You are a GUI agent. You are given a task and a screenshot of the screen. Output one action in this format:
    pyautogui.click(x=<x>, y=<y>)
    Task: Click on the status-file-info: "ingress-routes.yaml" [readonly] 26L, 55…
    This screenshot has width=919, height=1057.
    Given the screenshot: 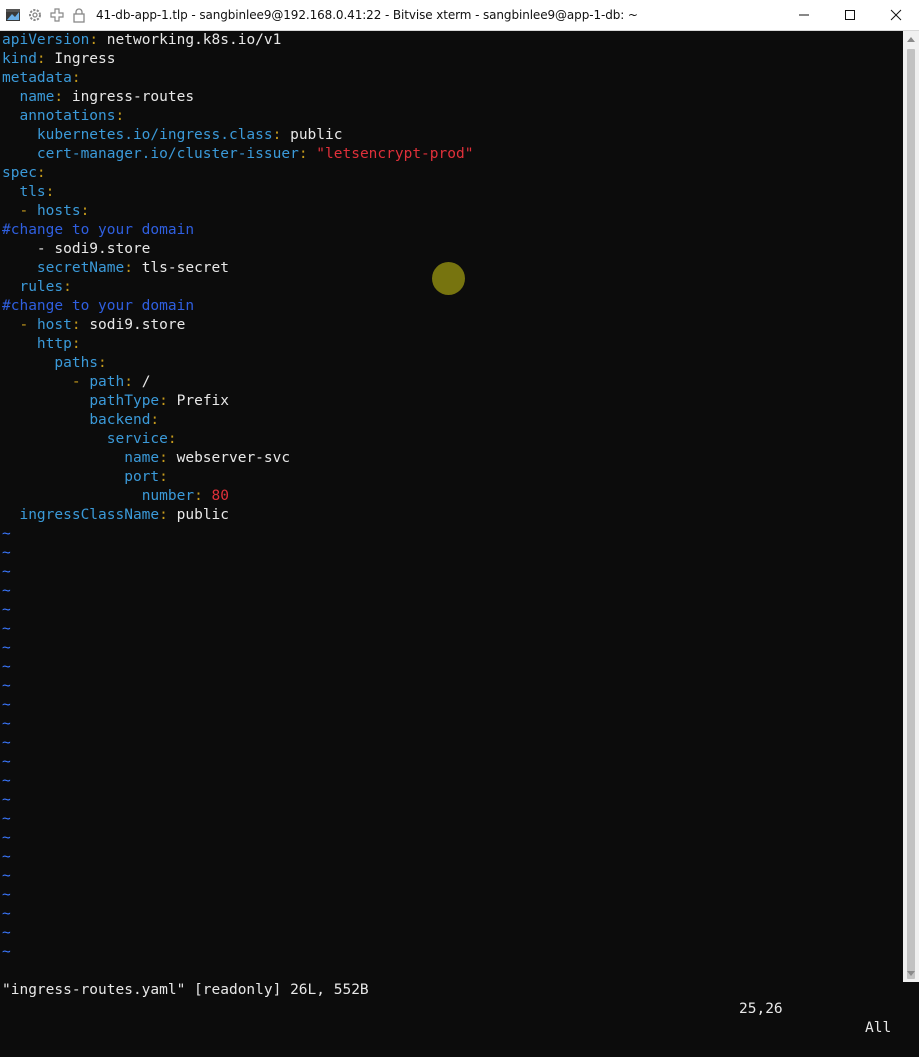 What is the action you would take?
    pyautogui.click(x=185, y=990)
    